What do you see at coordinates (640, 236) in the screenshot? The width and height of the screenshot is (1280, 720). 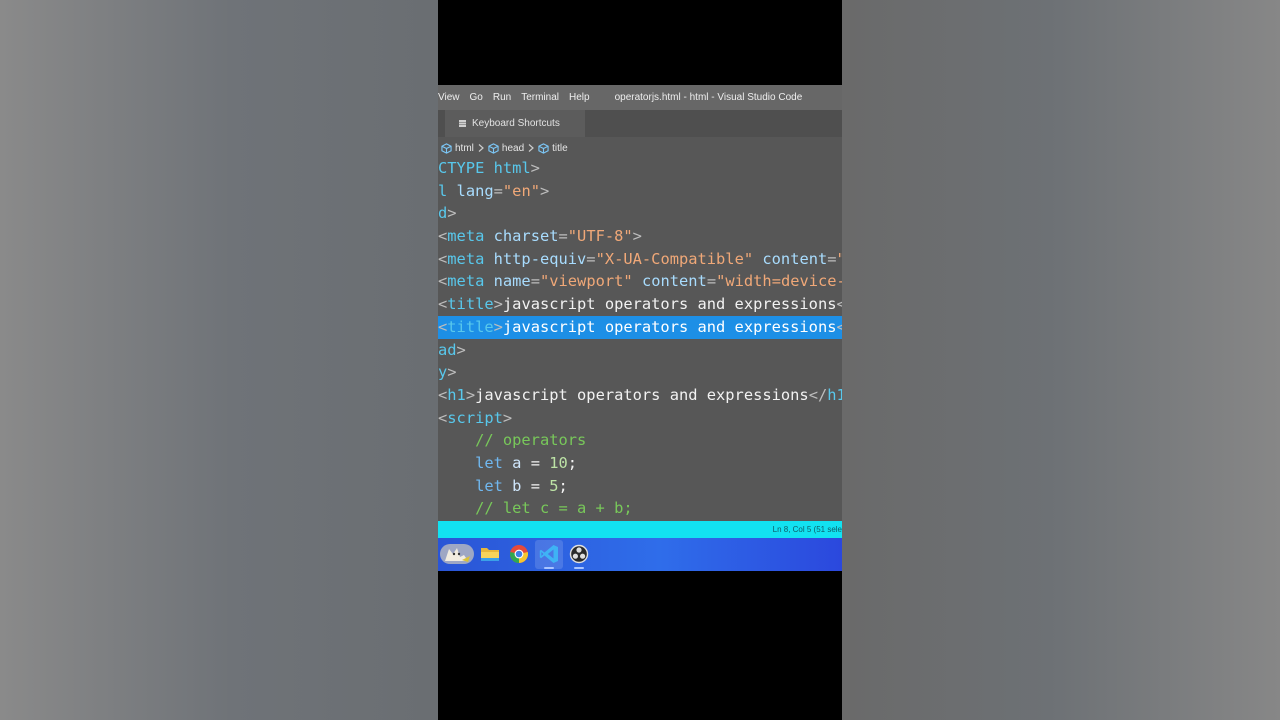 I see `code-line: <meta charset="UTF-8">` at bounding box center [640, 236].